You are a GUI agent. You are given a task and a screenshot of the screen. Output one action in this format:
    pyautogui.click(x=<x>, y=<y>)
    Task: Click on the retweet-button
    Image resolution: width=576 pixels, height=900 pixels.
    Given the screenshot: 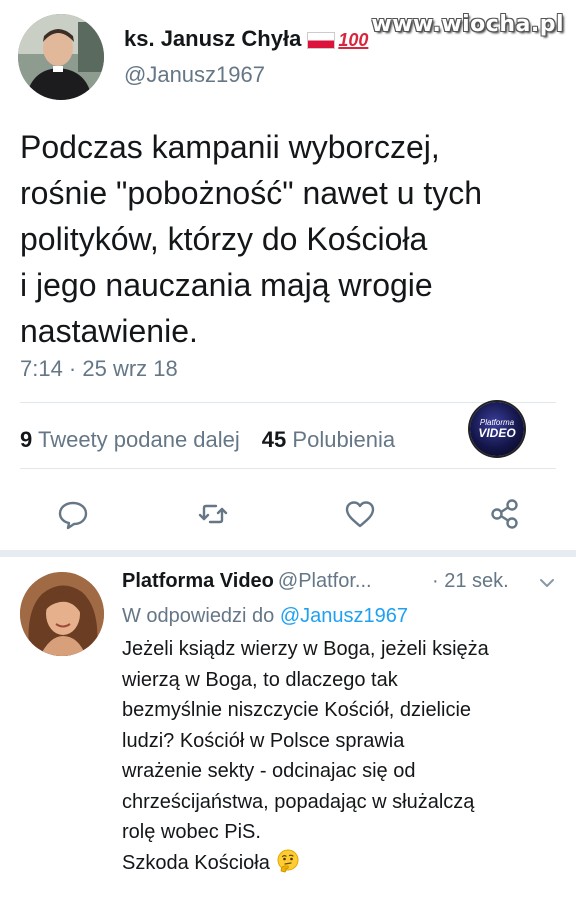 What is the action you would take?
    pyautogui.click(x=213, y=514)
    